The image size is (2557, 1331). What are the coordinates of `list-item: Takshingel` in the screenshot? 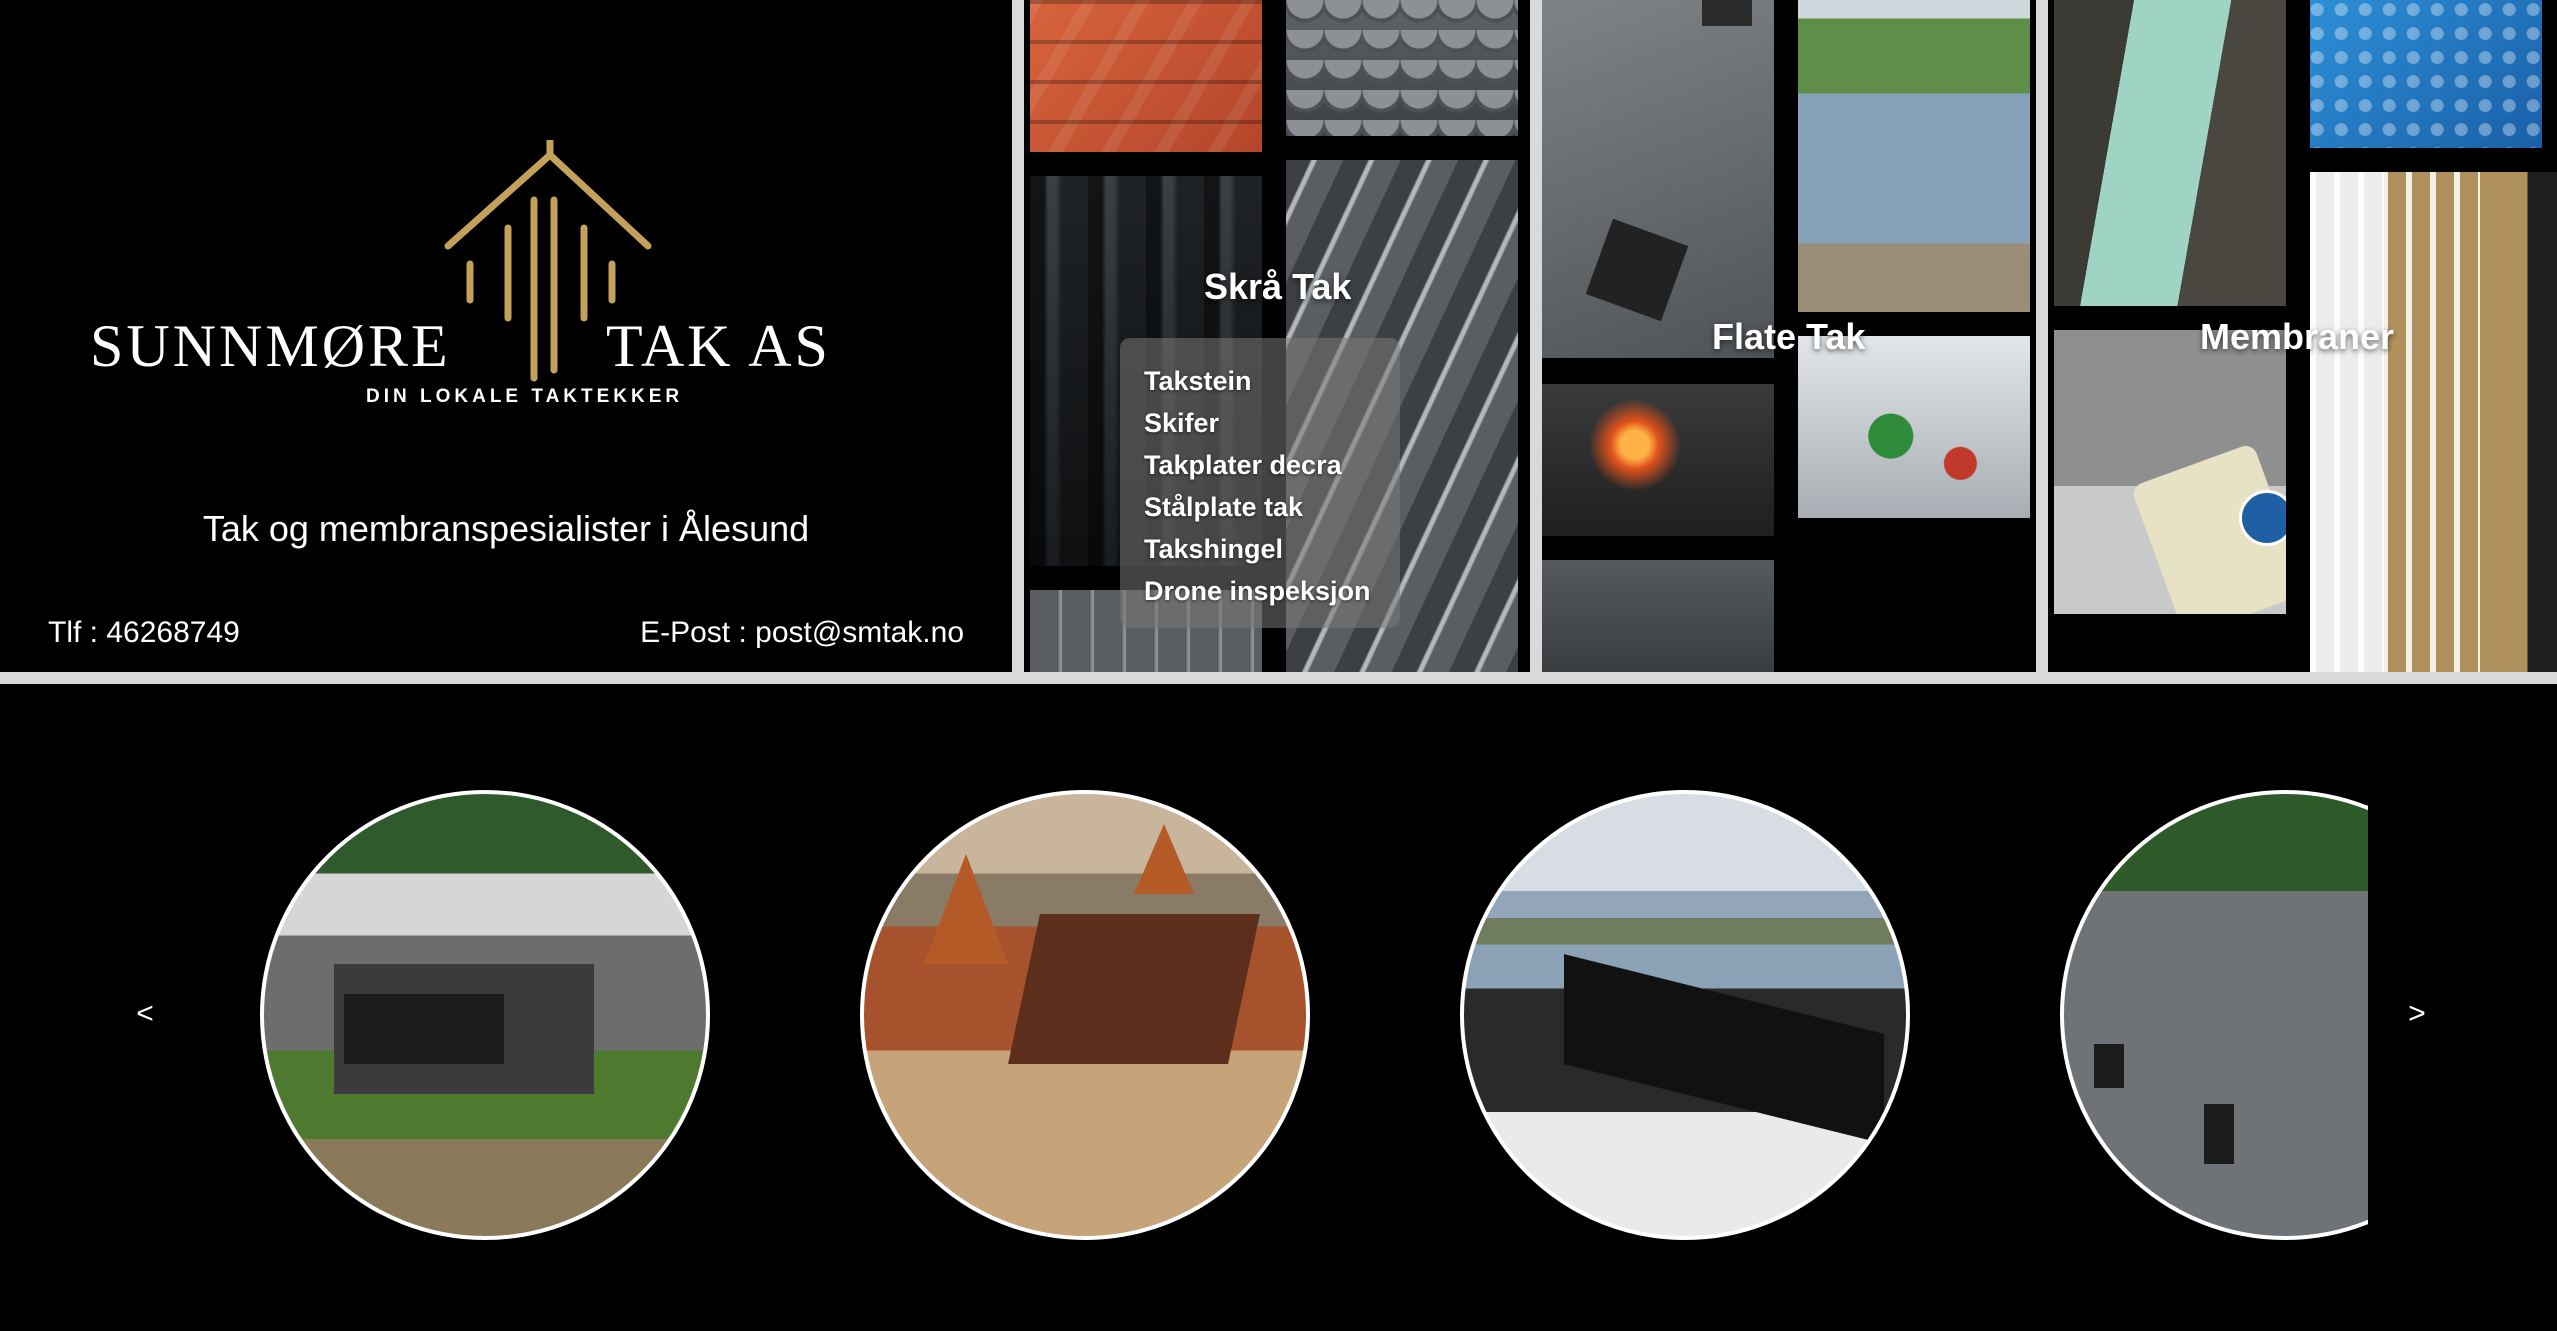 It's located at (1257, 549).